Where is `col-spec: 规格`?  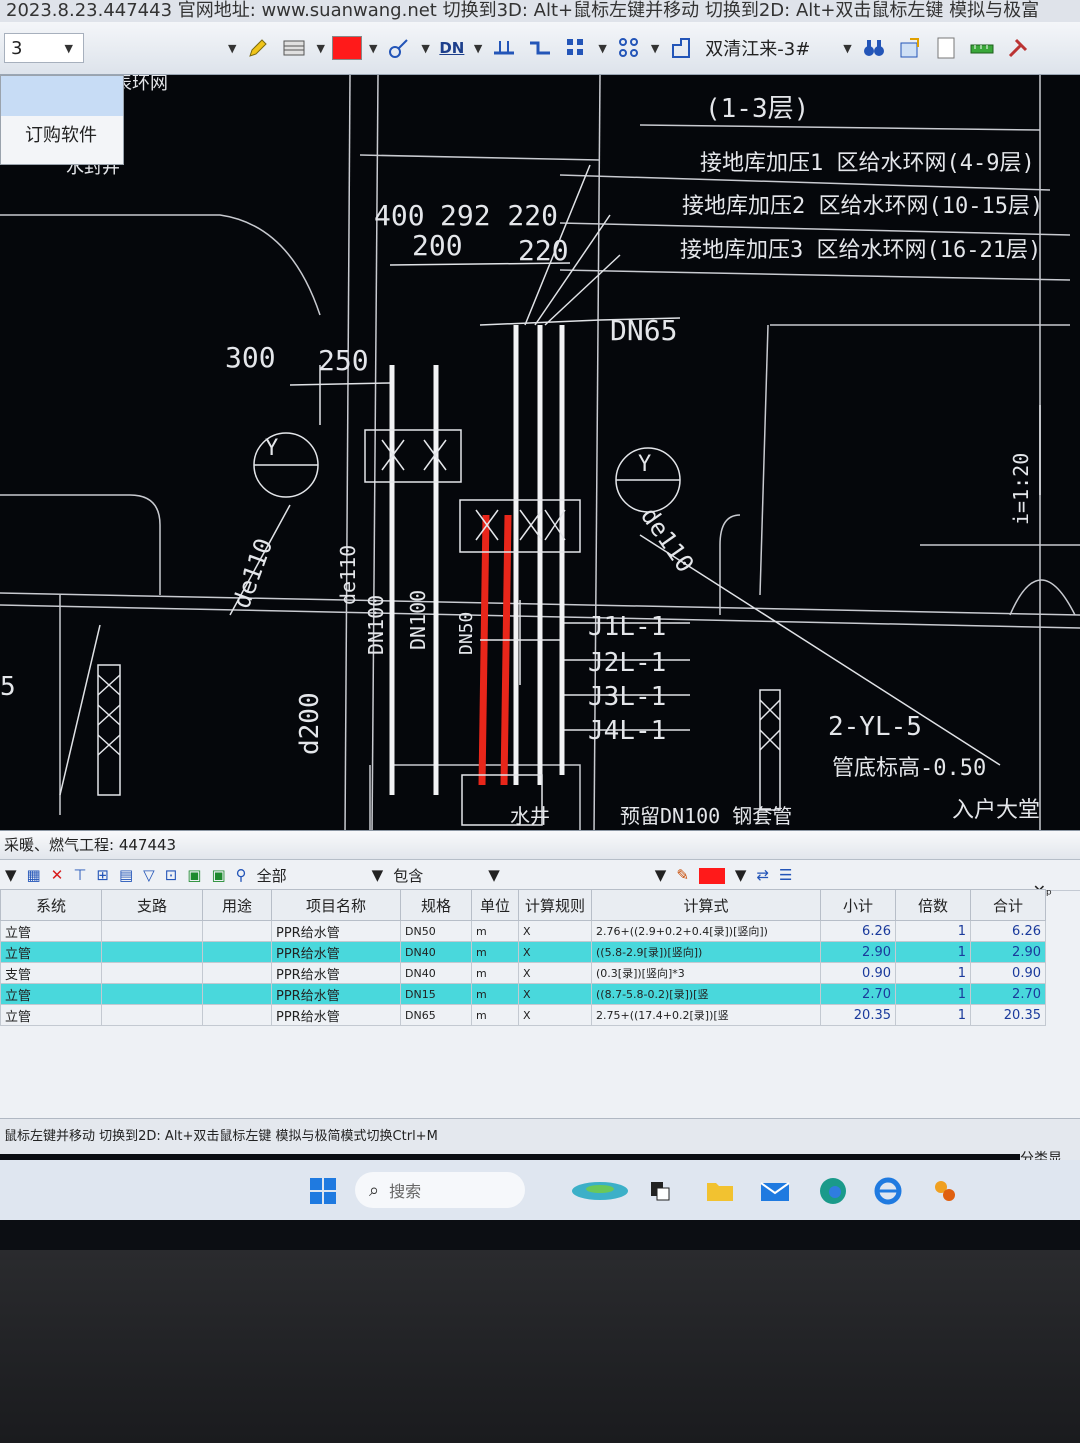
col-spec: 规格 is located at coordinates (436, 905).